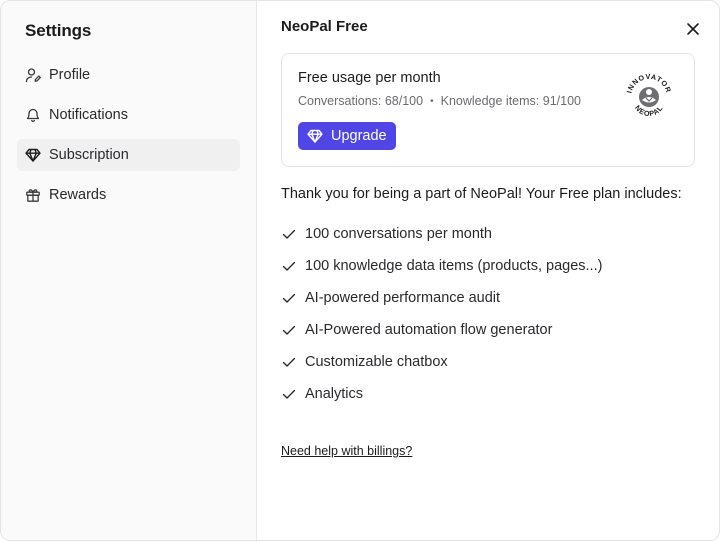 Image resolution: width=720 pixels, height=541 pixels. I want to click on gift-icon, so click(33, 195).